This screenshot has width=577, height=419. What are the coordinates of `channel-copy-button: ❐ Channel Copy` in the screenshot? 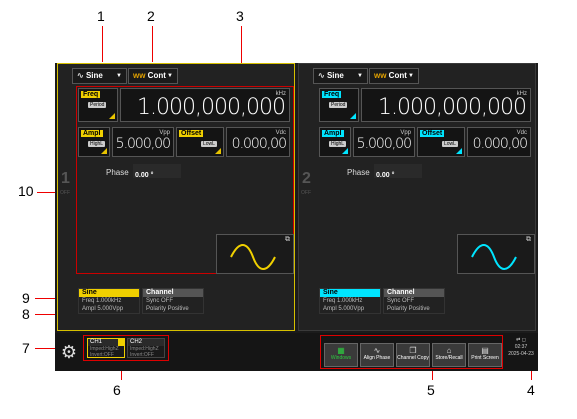 It's located at (413, 355).